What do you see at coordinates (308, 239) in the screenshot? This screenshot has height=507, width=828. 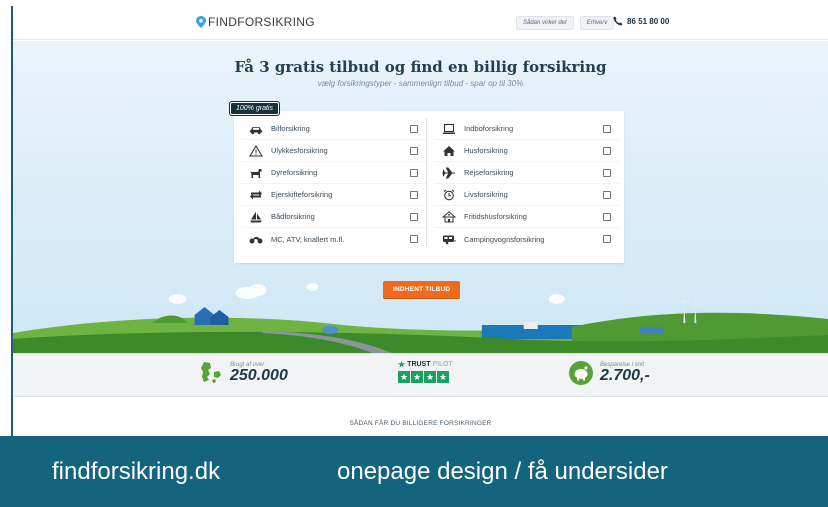 I see `insurance-option-label: MC, ATV, knallert m.fl.` at bounding box center [308, 239].